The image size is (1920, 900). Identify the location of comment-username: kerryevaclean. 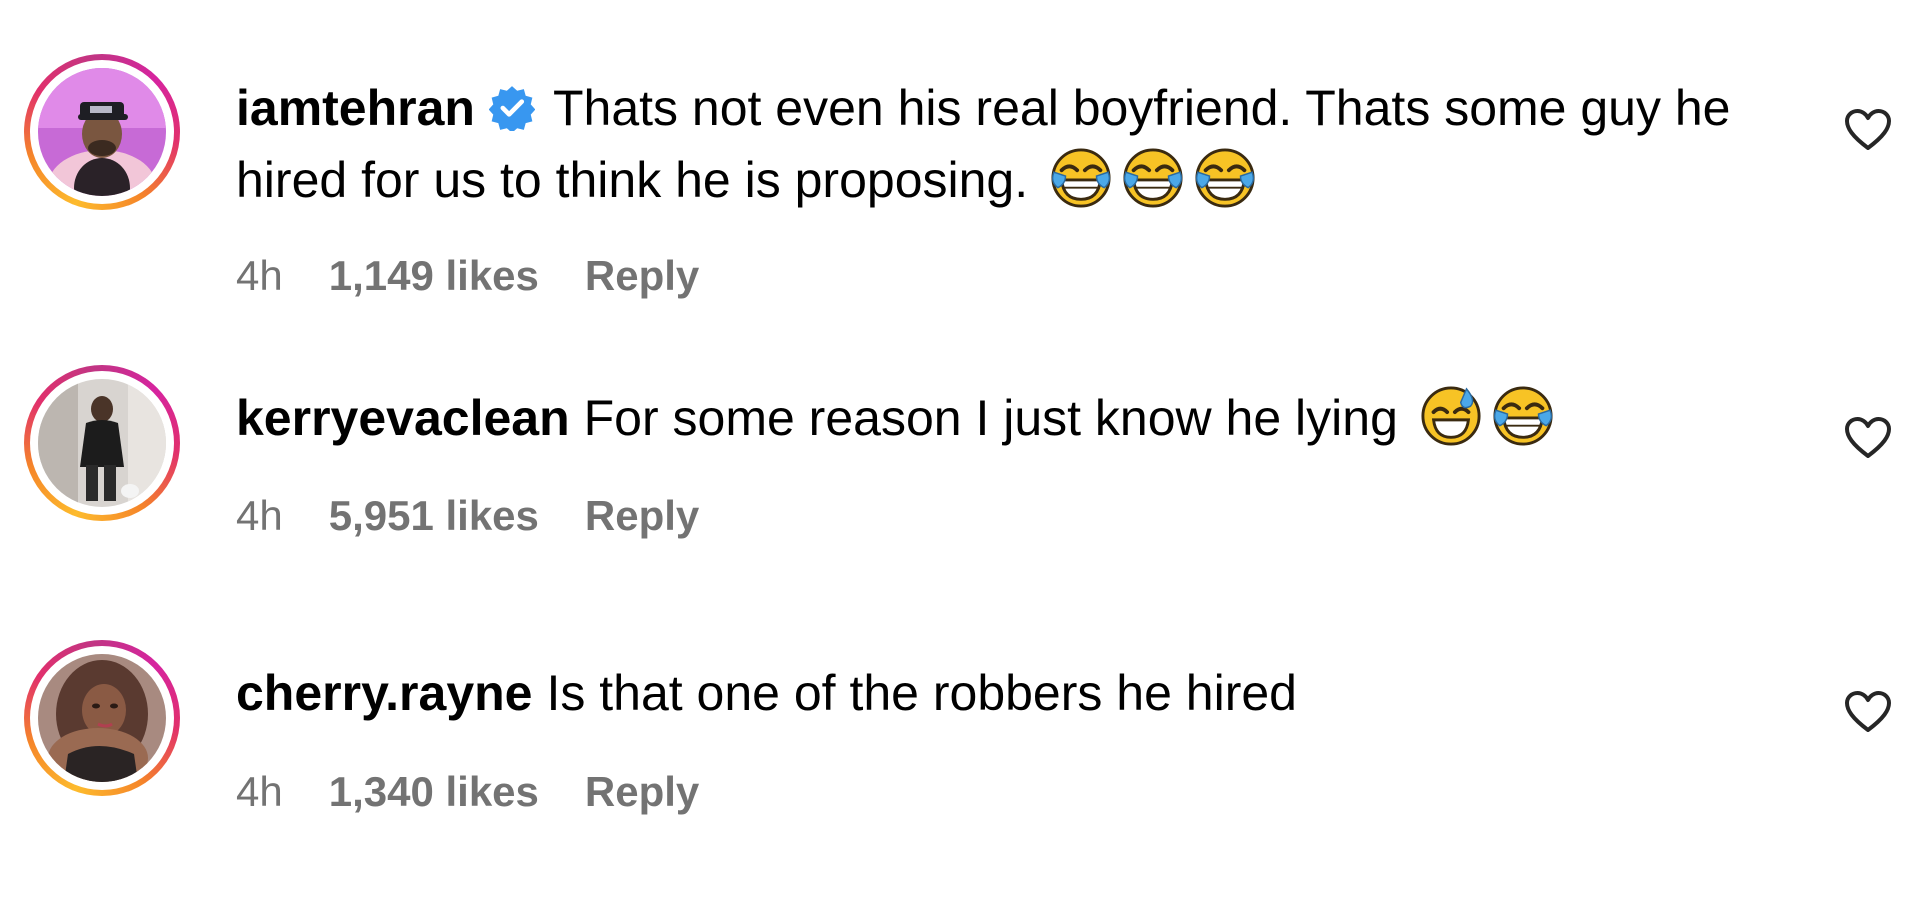
(403, 418).